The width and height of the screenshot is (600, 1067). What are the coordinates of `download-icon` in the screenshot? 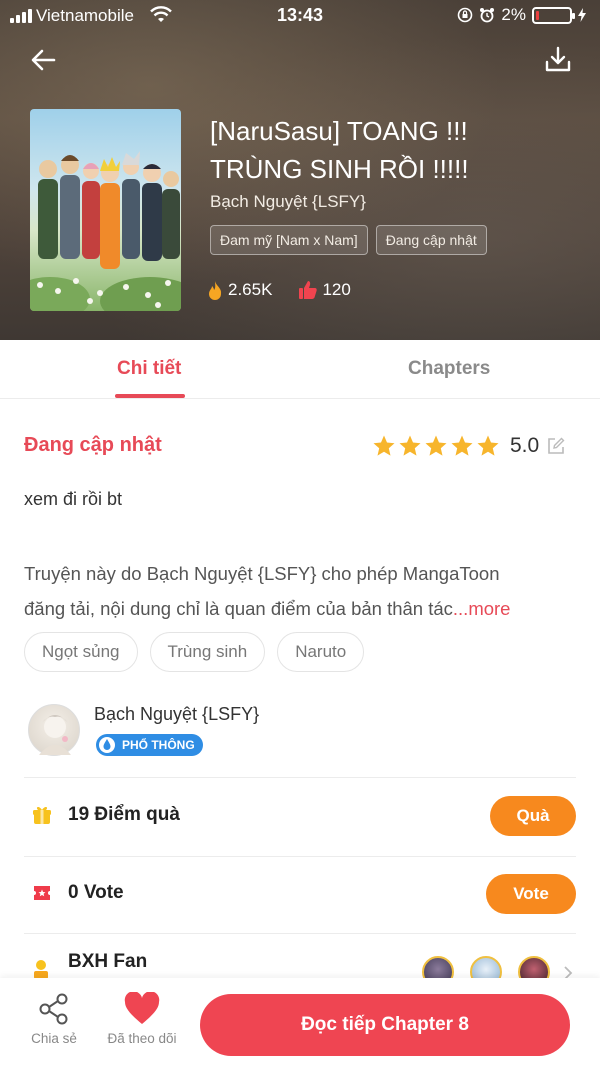 It's located at (558, 60).